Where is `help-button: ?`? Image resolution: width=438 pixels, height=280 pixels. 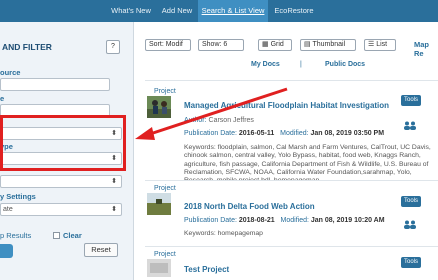
help-button: ? is located at coordinates (113, 47).